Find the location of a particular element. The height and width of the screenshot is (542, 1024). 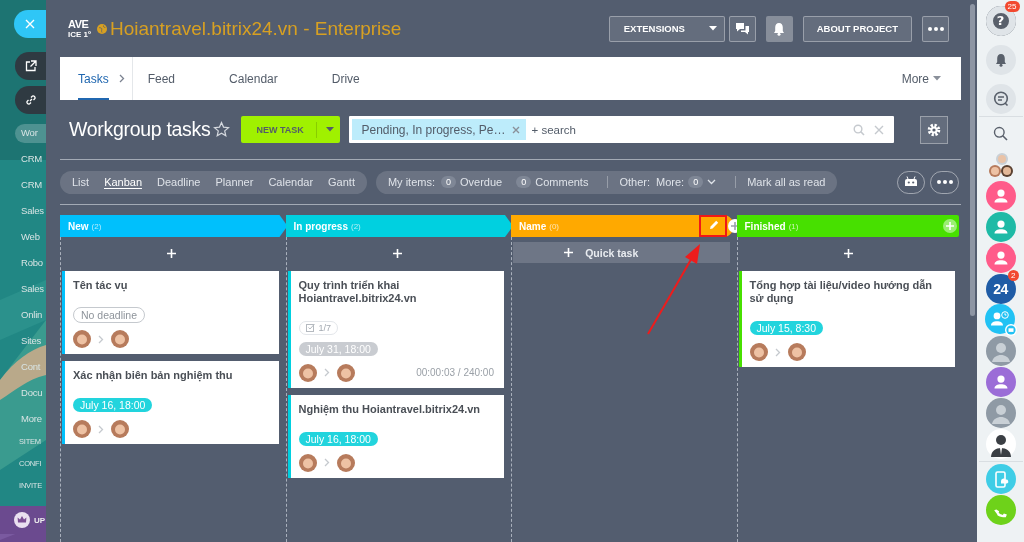

column-count: (1) is located at coordinates (793, 226).